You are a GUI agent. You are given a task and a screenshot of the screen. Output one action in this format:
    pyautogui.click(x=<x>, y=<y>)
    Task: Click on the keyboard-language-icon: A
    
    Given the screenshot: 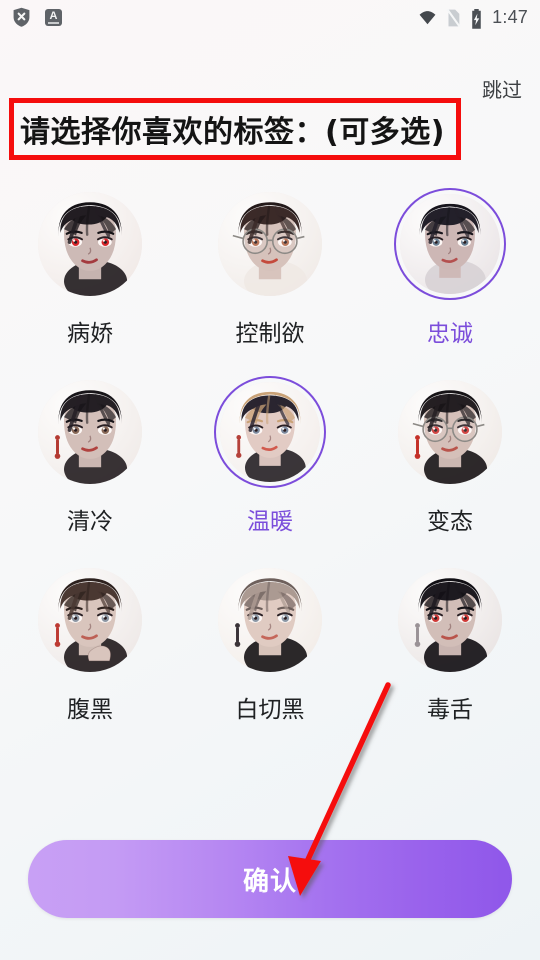 What is the action you would take?
    pyautogui.click(x=53, y=17)
    